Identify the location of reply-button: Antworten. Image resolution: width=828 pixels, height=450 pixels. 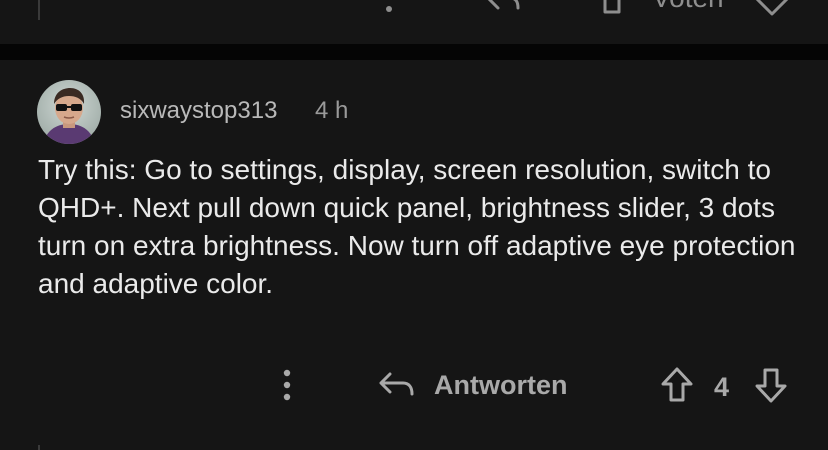
(472, 385).